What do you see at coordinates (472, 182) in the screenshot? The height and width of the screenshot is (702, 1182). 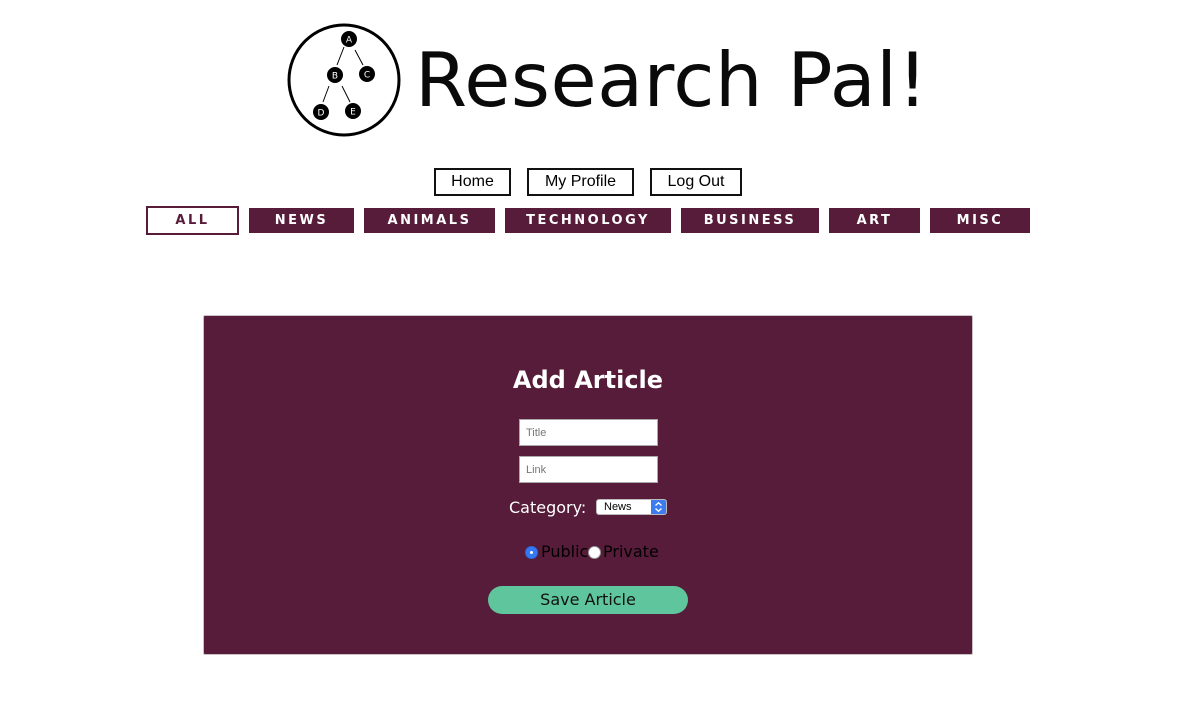 I see `home-button: Home` at bounding box center [472, 182].